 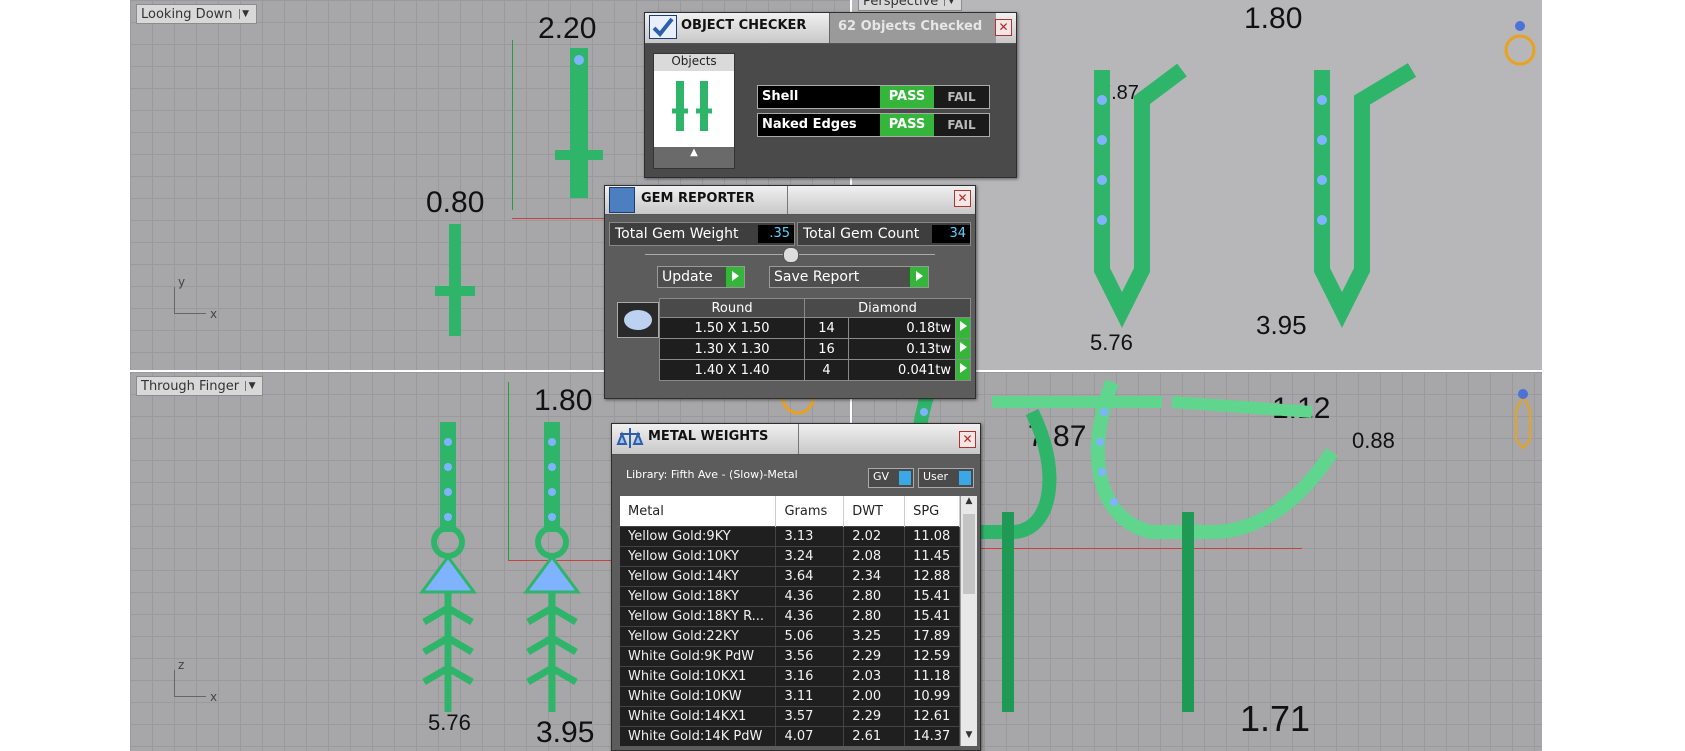 I want to click on gem-report-icon, so click(x=622, y=200).